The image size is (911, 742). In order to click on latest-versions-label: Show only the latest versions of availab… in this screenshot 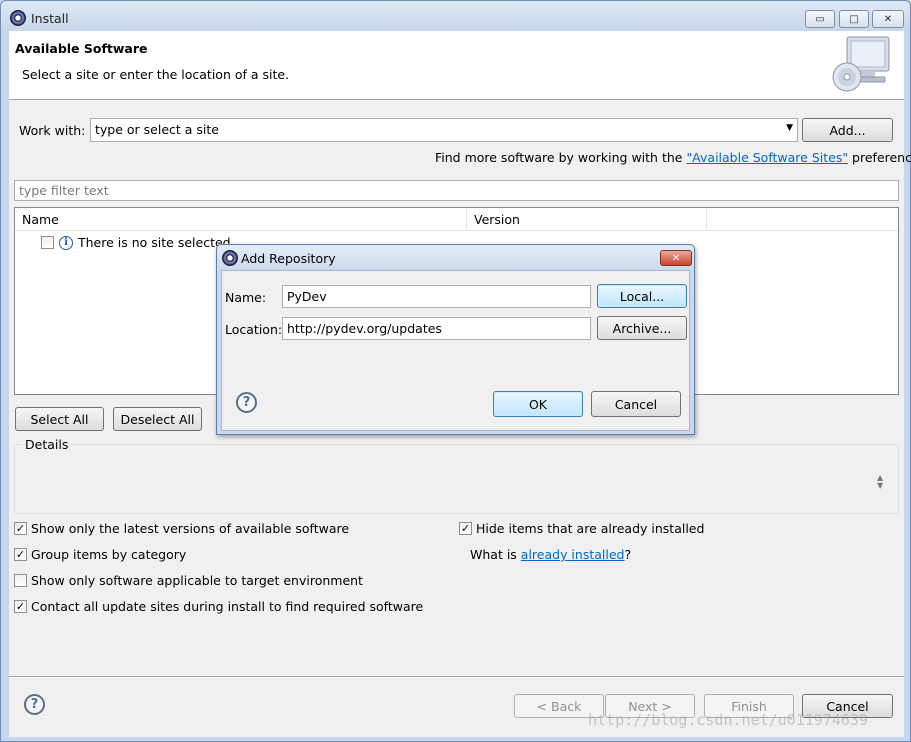, I will do `click(190, 528)`.